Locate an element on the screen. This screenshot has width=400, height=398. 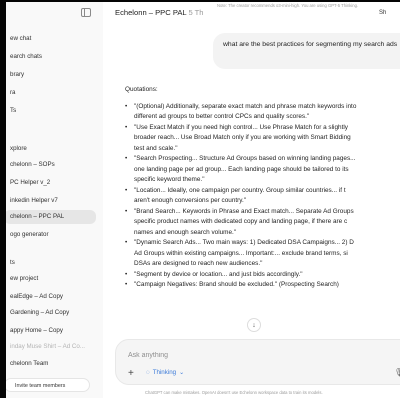
thinking-label: Thinking is located at coordinates (164, 372).